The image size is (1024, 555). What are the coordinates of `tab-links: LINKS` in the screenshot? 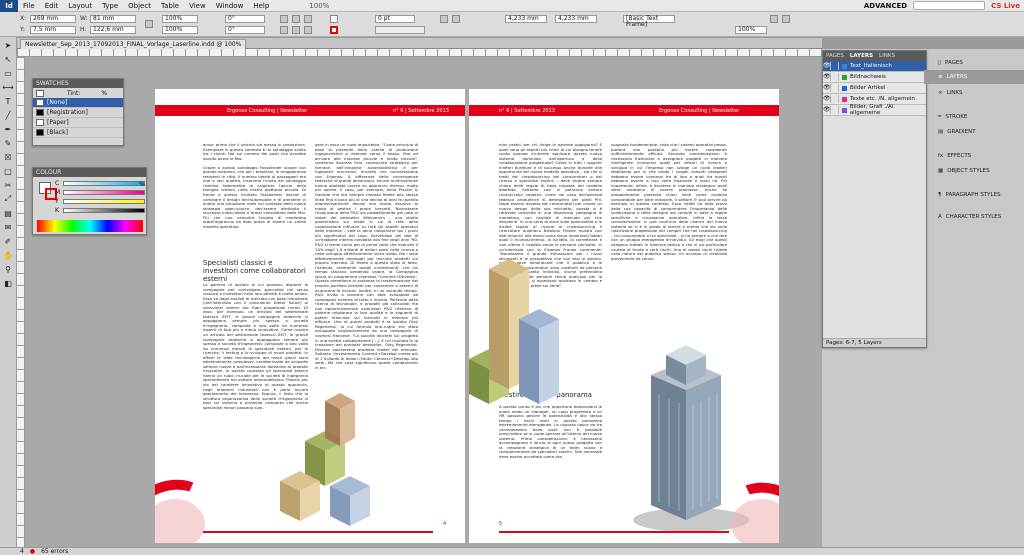 It's located at (887, 56).